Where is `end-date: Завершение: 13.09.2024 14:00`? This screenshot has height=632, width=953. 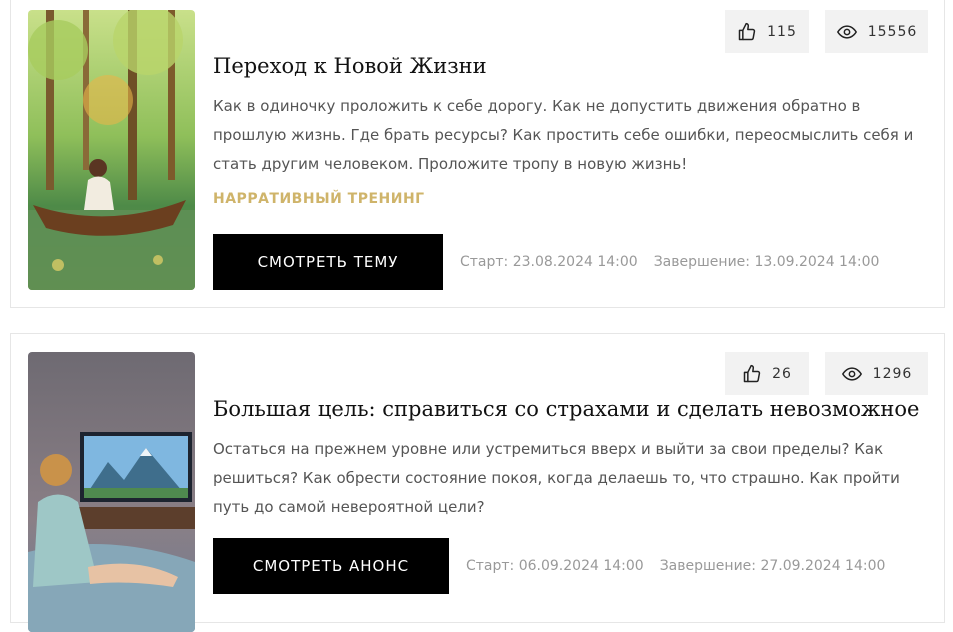 end-date: Завершение: 13.09.2024 14:00 is located at coordinates (766, 262).